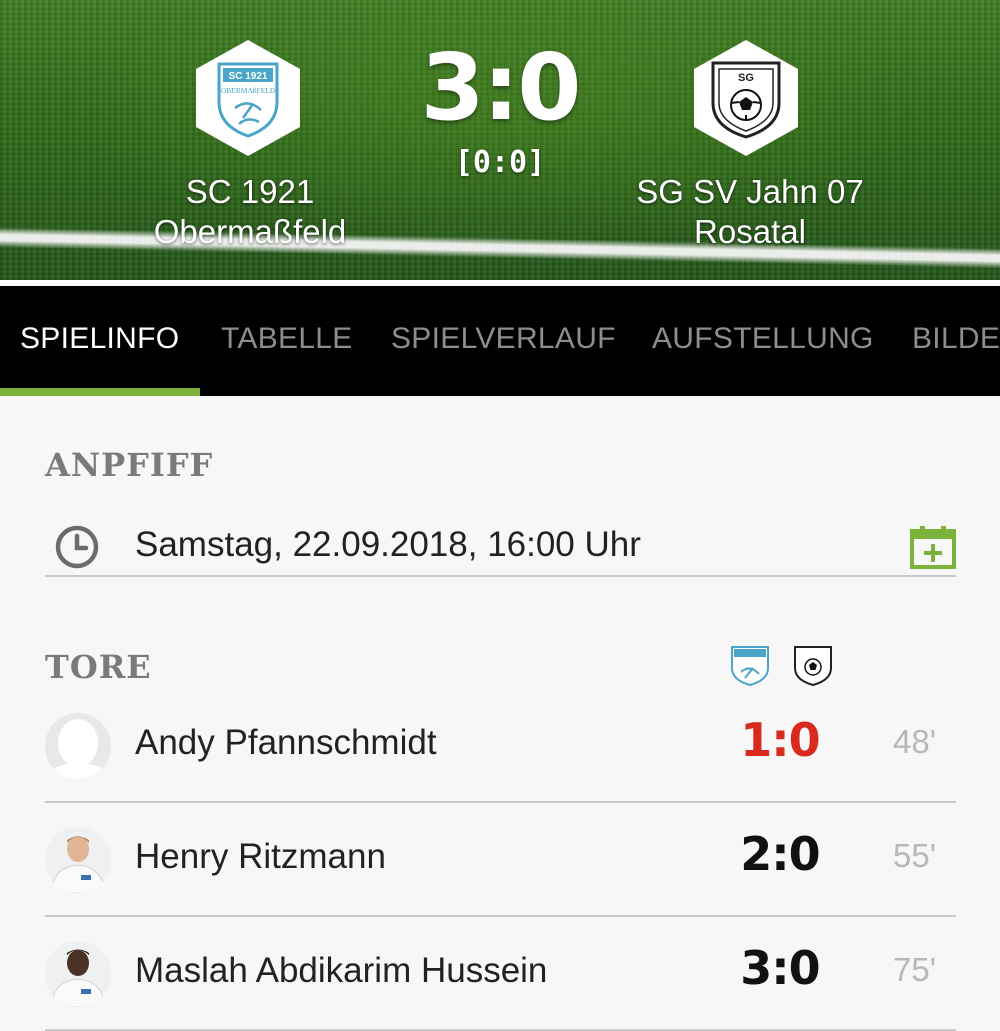 Image resolution: width=1000 pixels, height=1031 pixels. I want to click on kickoff-row: Samstag, 22.09.2018, 16:00 Uhr, so click(500, 546).